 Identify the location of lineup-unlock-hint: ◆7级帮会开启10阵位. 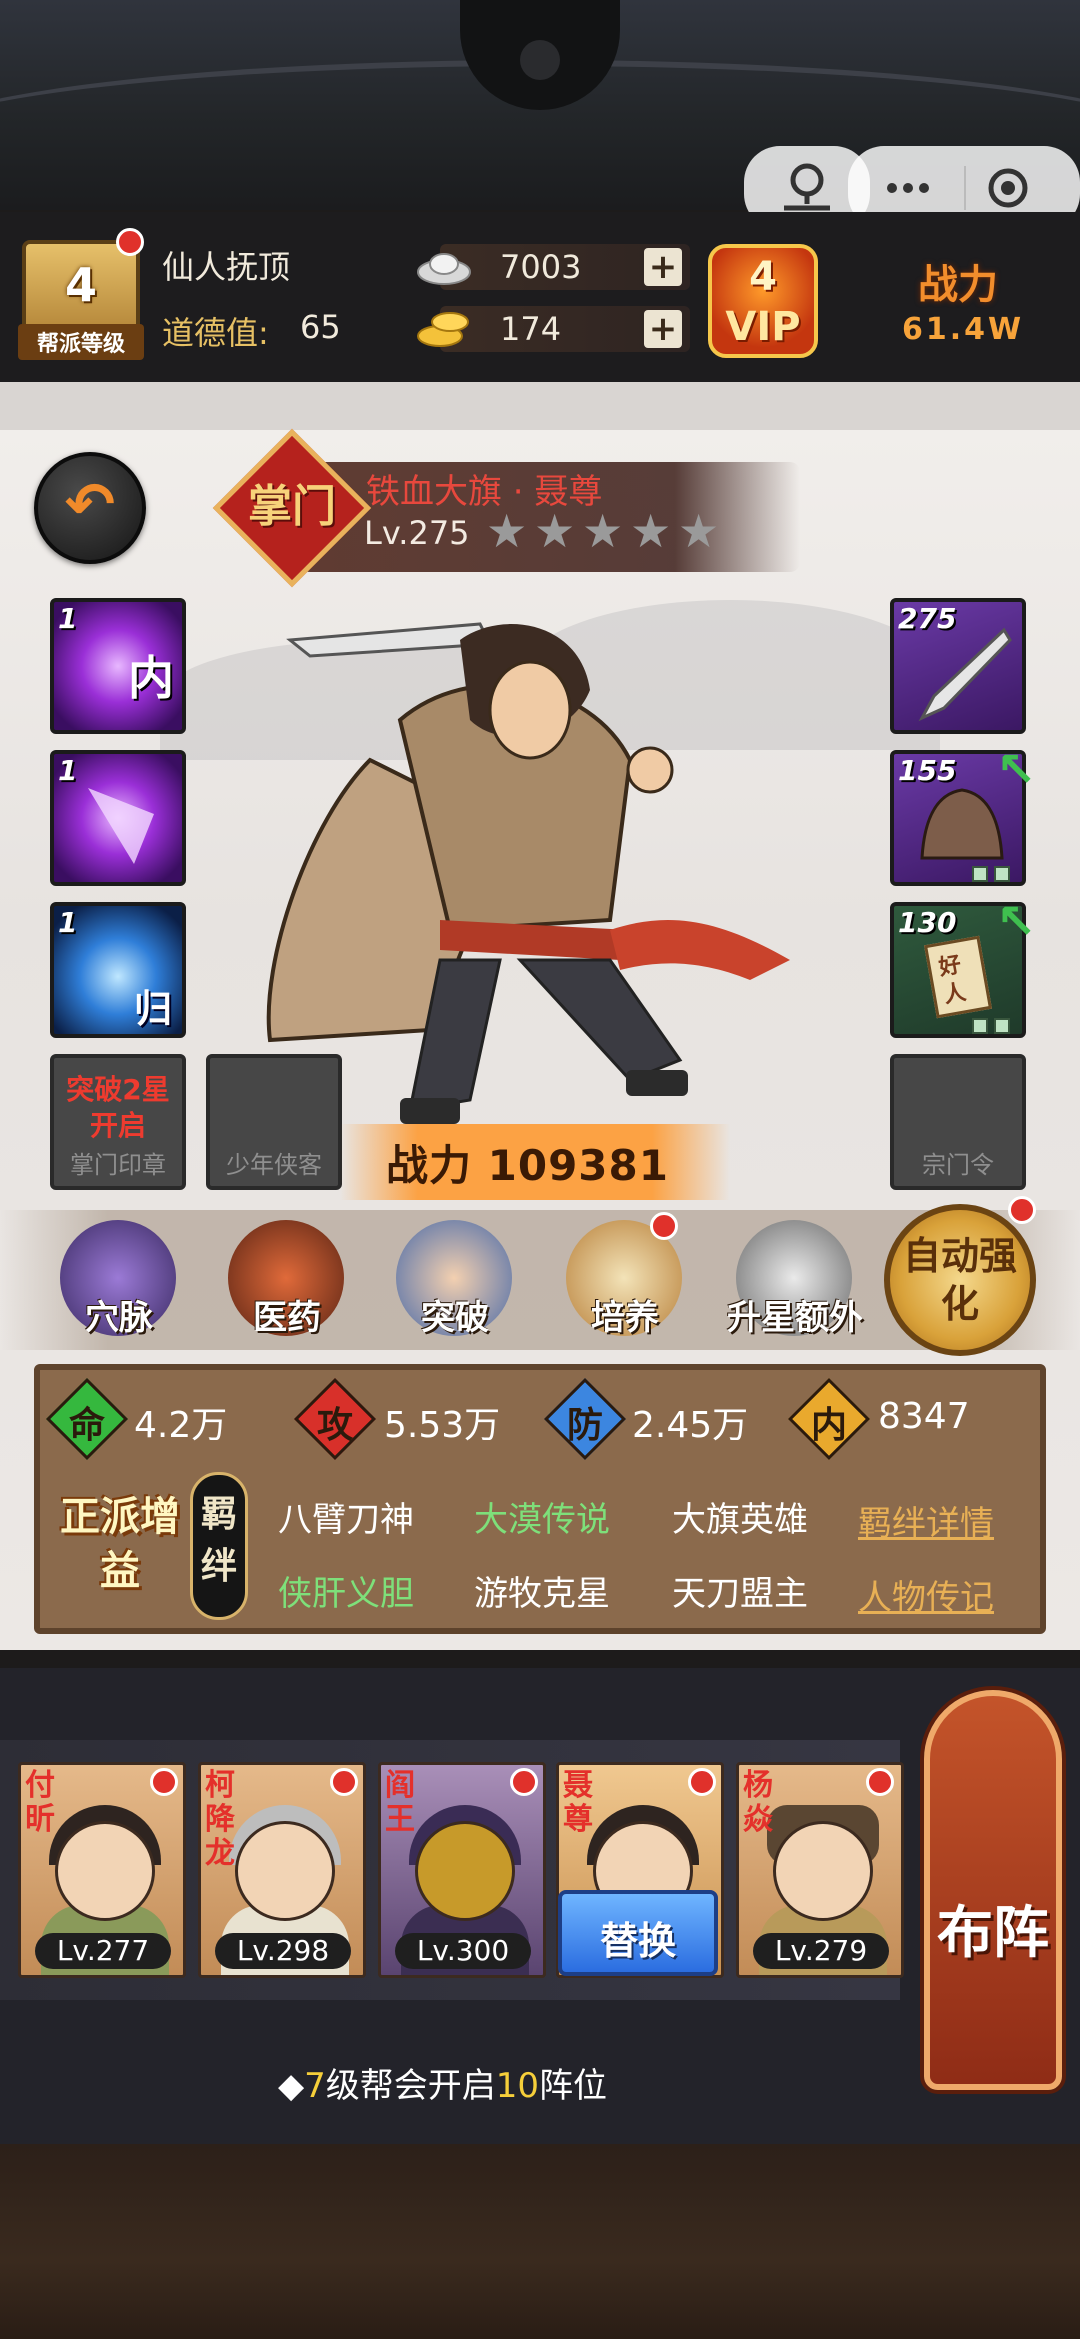
(442, 2082).